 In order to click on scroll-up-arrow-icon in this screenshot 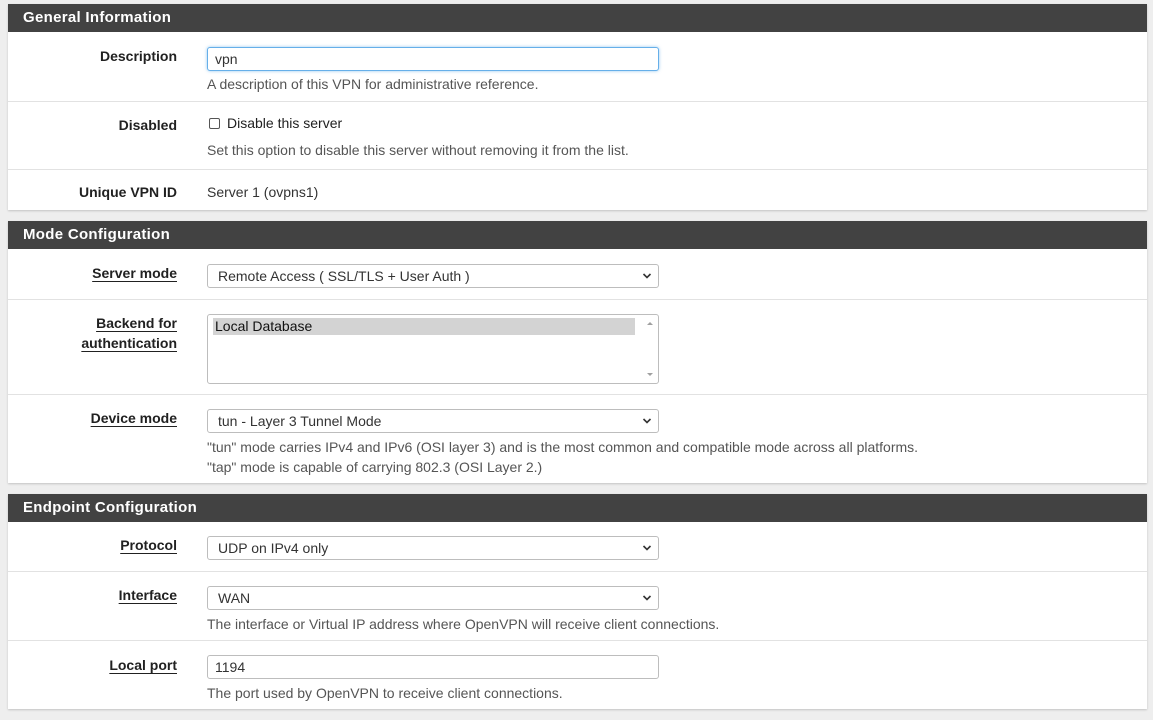, I will do `click(650, 323)`.